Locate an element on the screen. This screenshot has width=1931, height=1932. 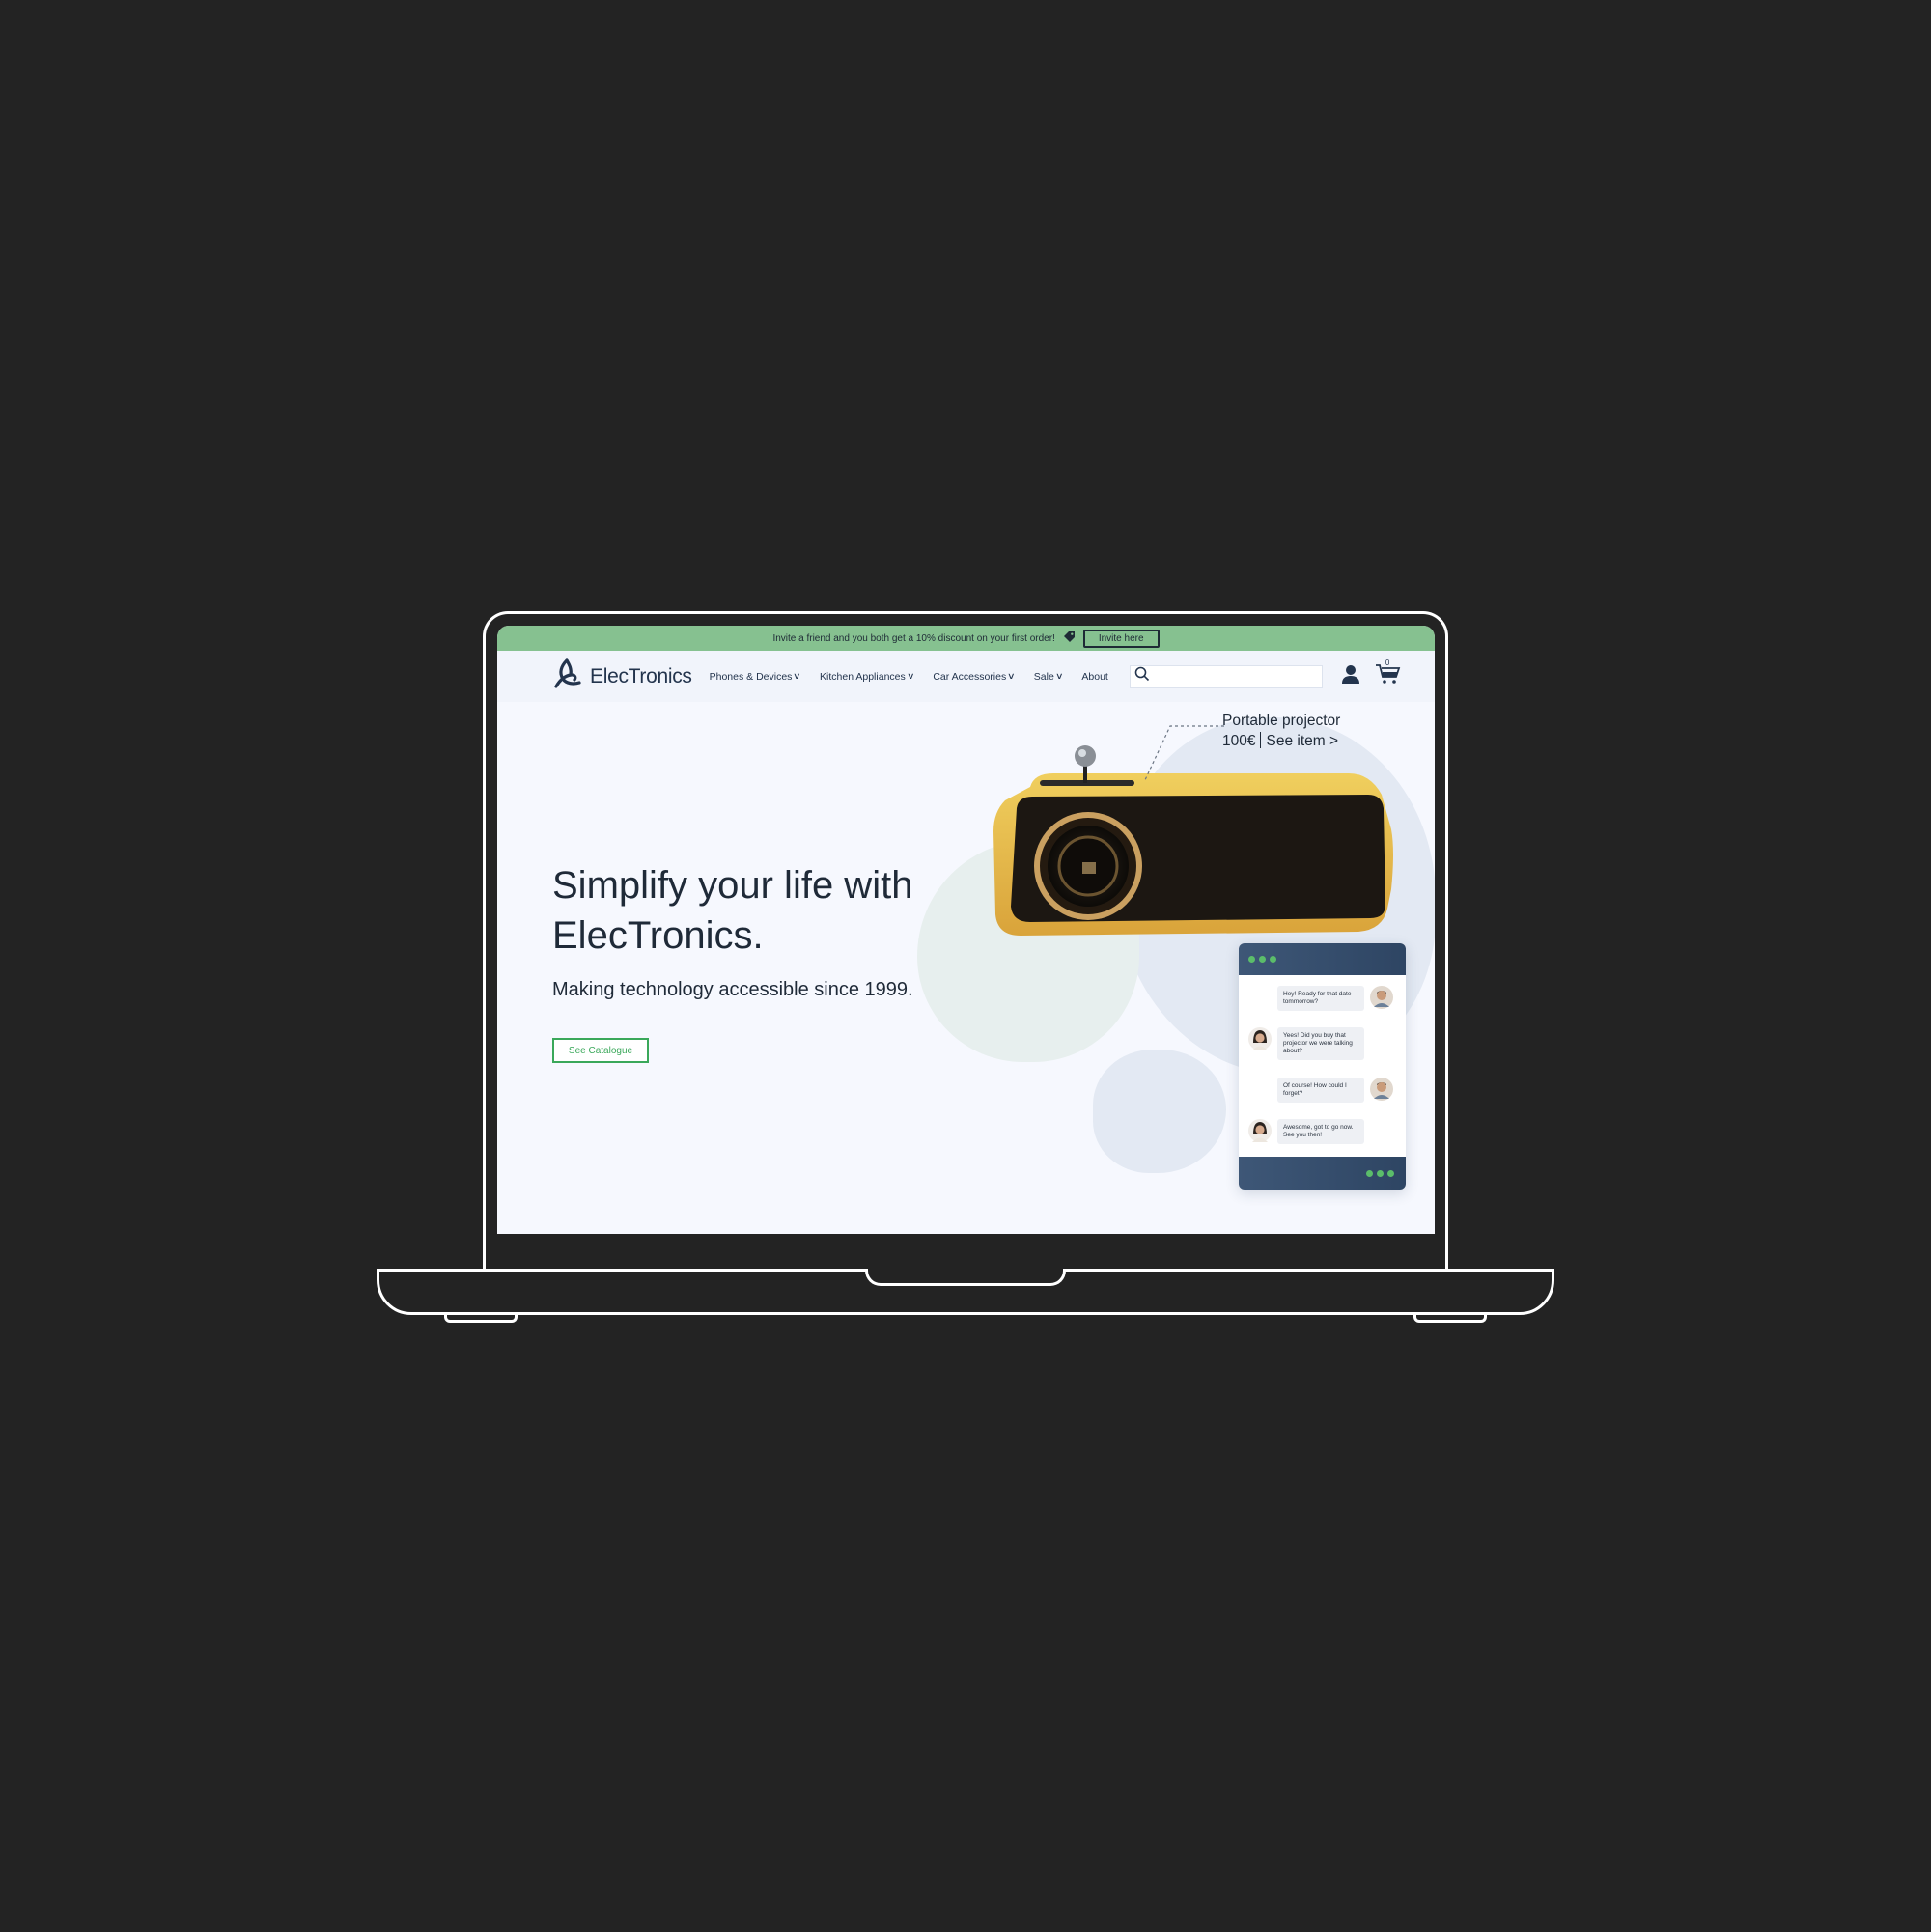
invite-button: Invite here is located at coordinates (1121, 638).